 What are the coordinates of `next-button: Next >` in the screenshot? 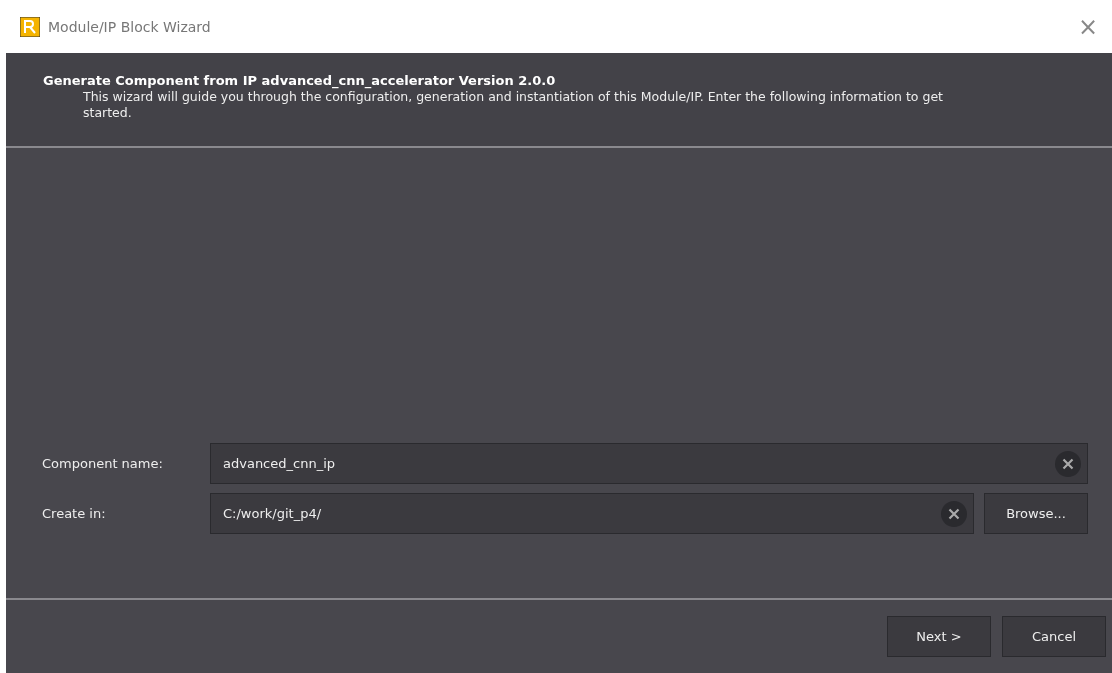 It's located at (939, 636).